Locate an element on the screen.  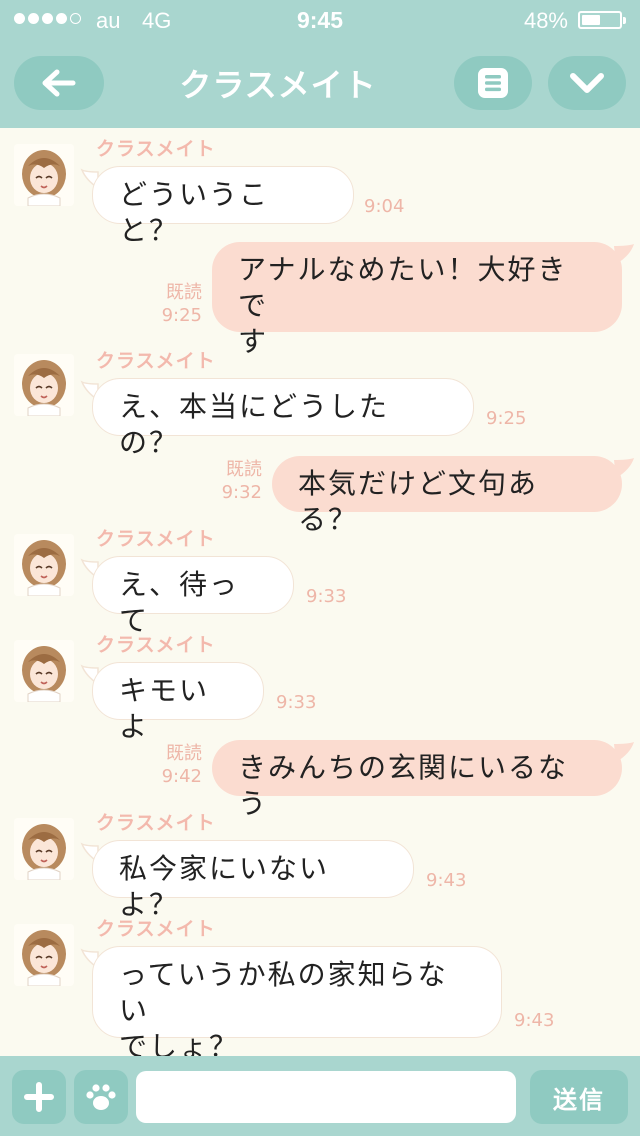
message-text: どういうこと？ is located at coordinates (194, 212).